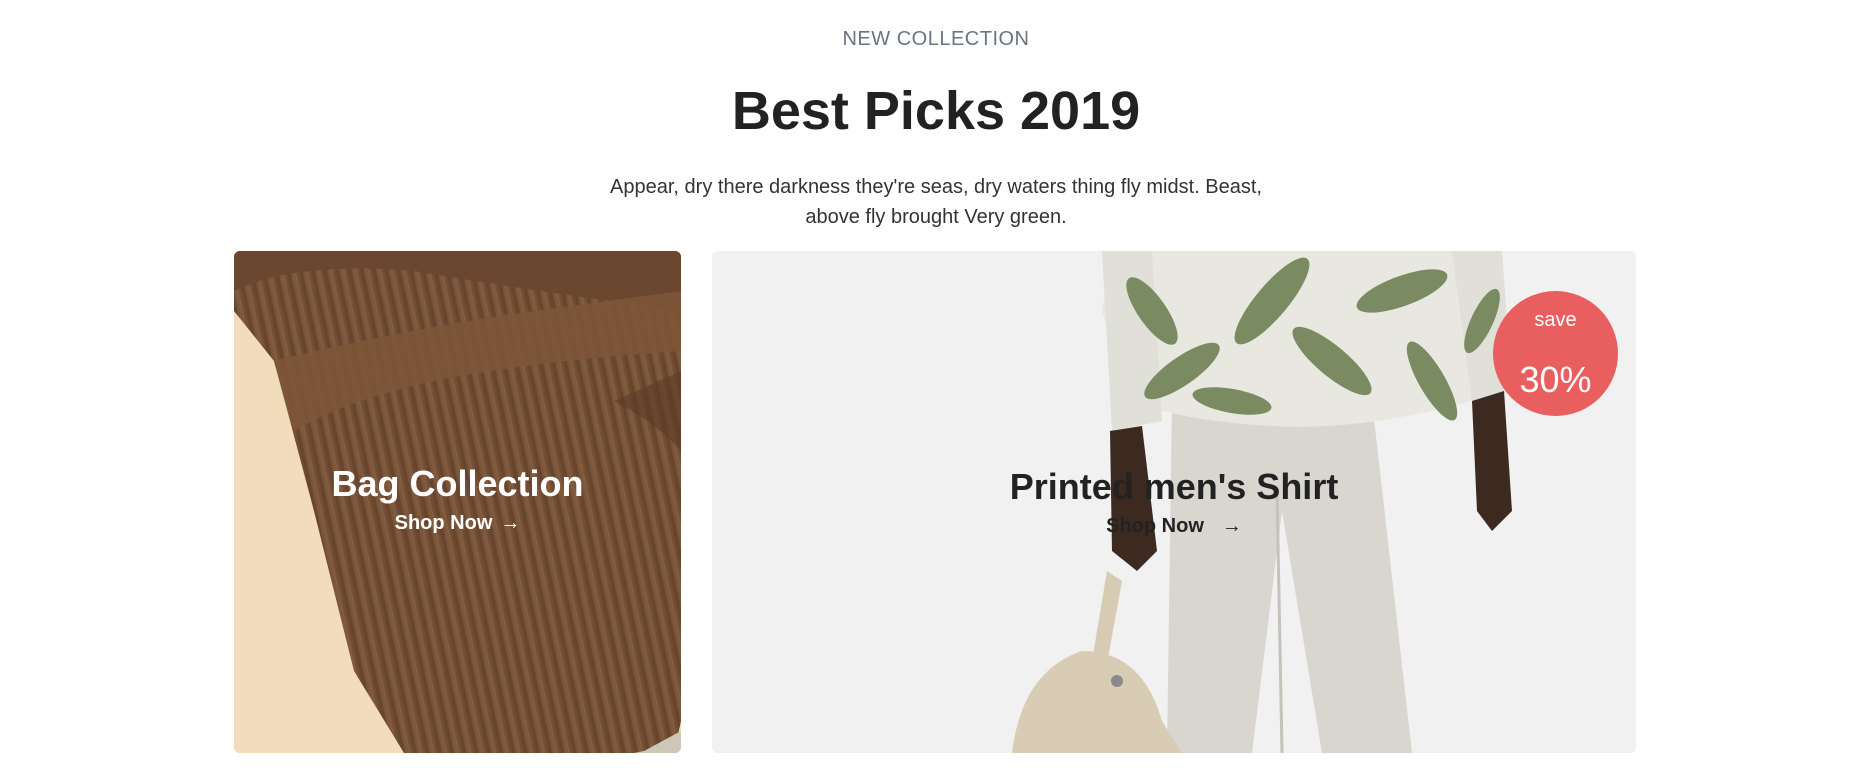 Image resolution: width=1872 pixels, height=782 pixels. Describe the element at coordinates (1174, 486) in the screenshot. I see `card-title: Printed men's Shirt` at that location.